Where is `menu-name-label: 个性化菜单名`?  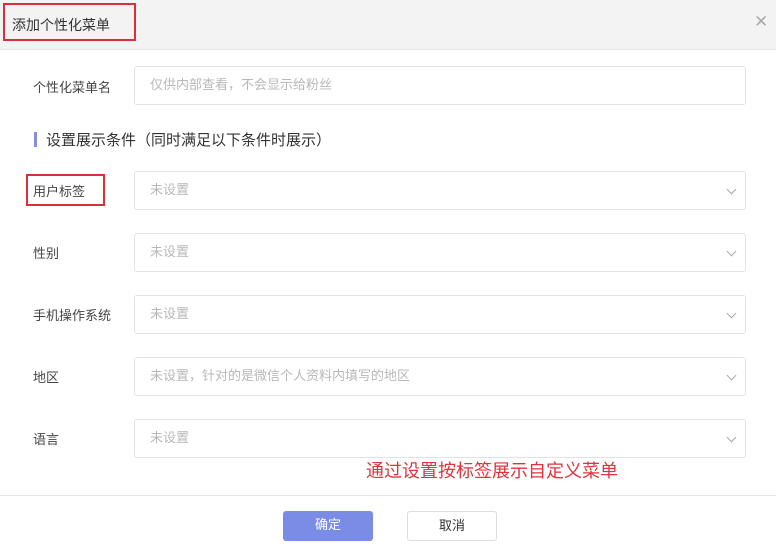
menu-name-label: 个性化菜单名 is located at coordinates (72, 88).